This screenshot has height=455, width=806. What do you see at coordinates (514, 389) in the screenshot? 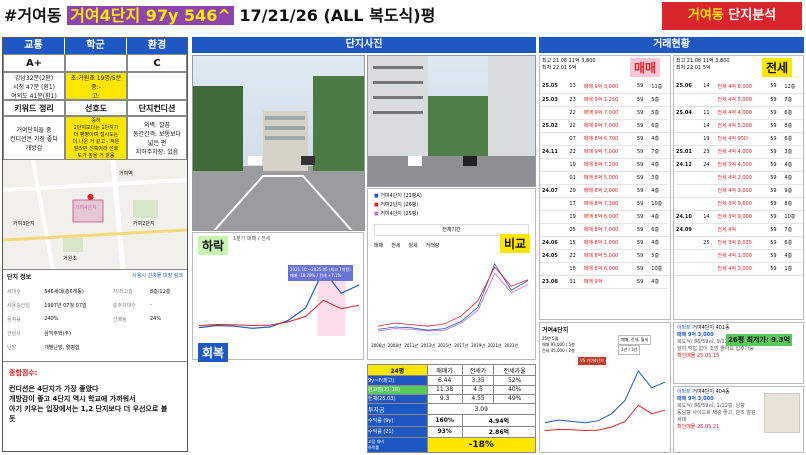
I see `ct-cell: 40%` at bounding box center [514, 389].